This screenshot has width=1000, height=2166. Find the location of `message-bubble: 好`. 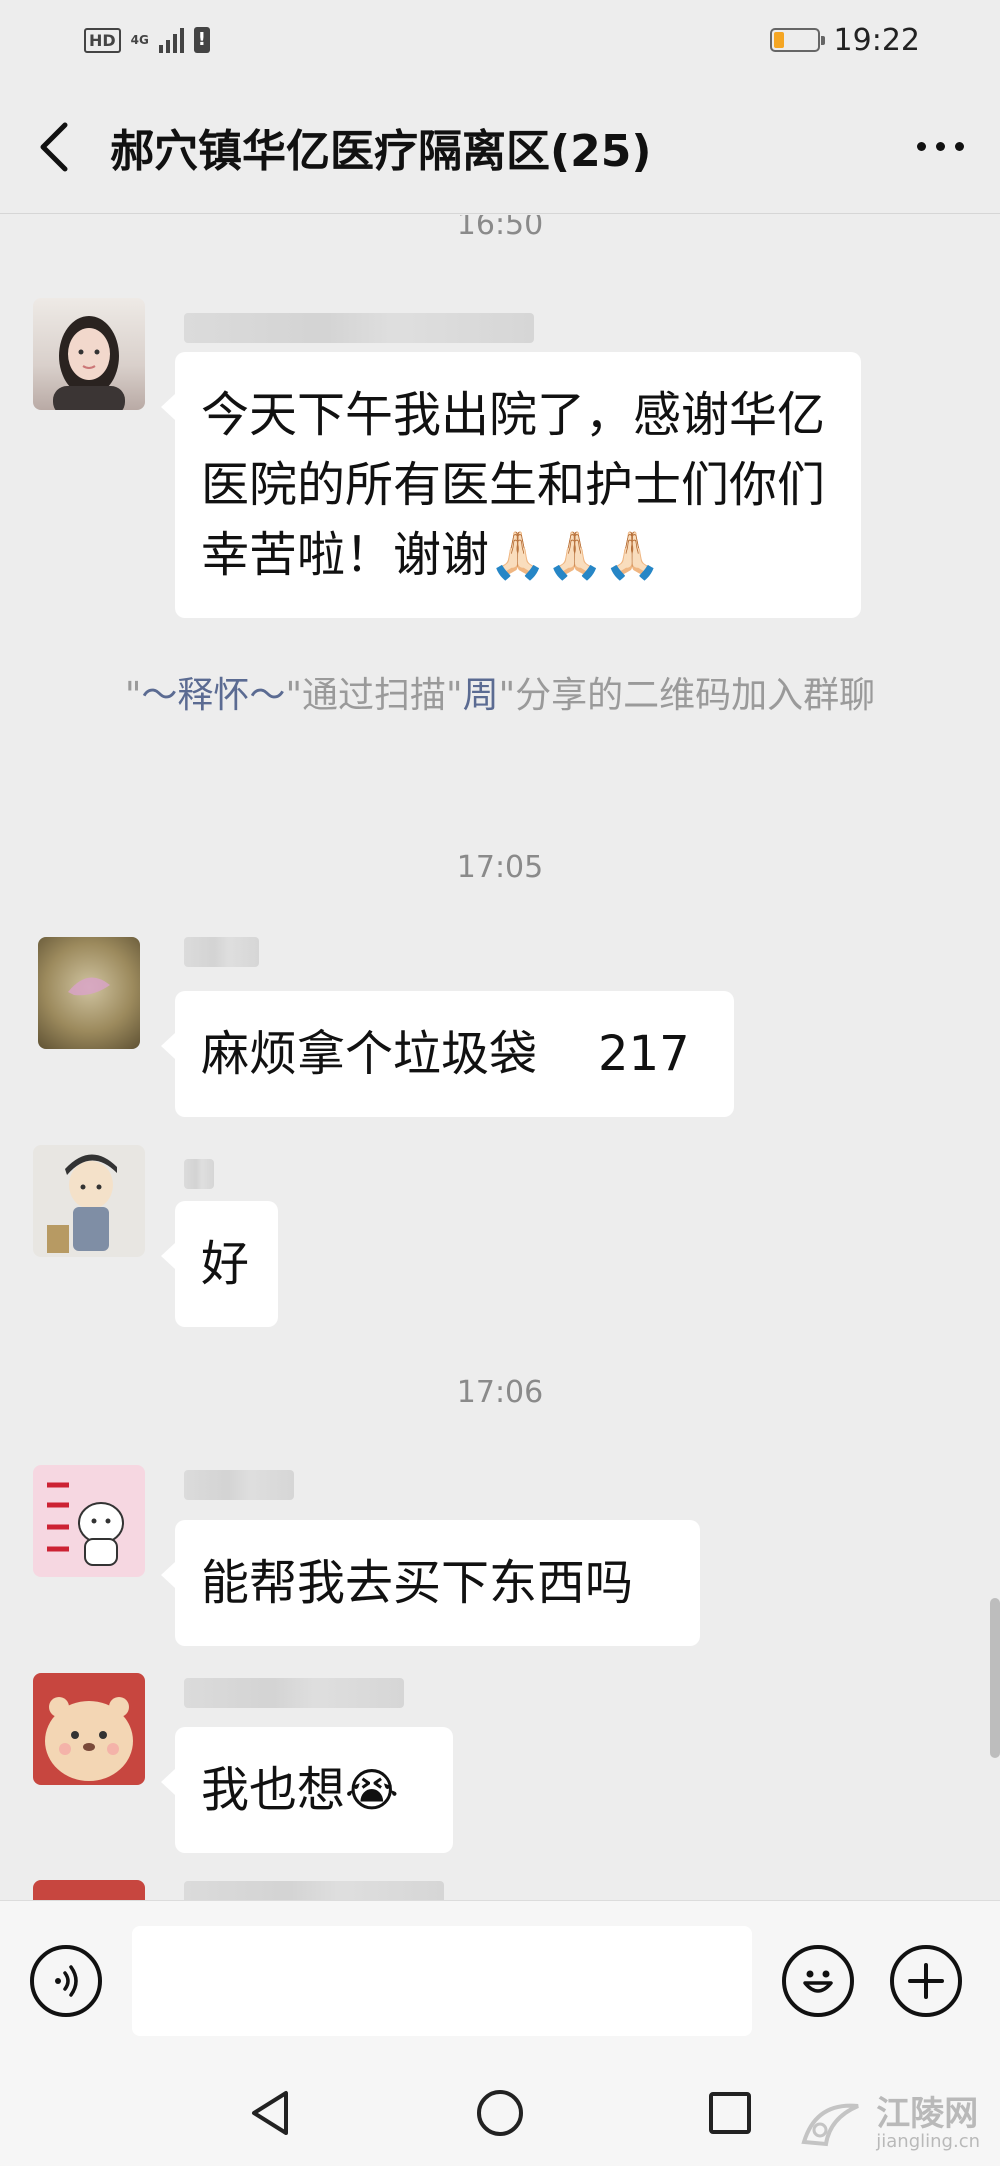

message-bubble: 好 is located at coordinates (219, 1264).